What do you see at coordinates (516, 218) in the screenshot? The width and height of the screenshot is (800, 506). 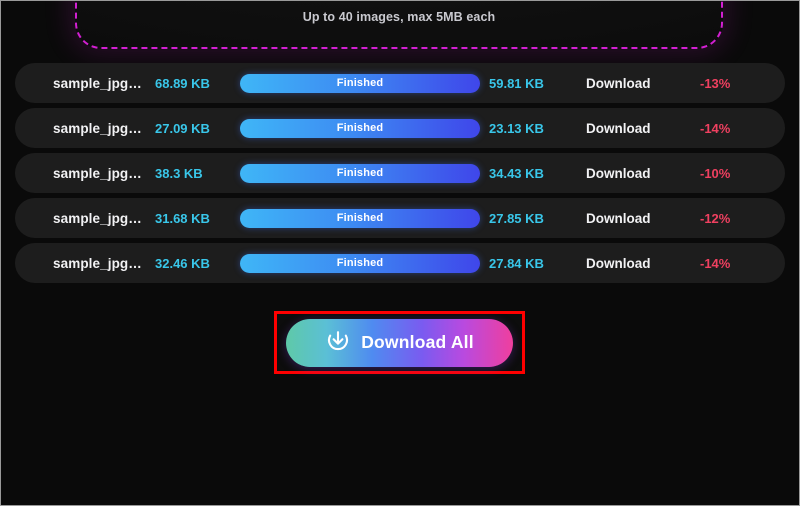 I see `compressed-size: 27.85 KB` at bounding box center [516, 218].